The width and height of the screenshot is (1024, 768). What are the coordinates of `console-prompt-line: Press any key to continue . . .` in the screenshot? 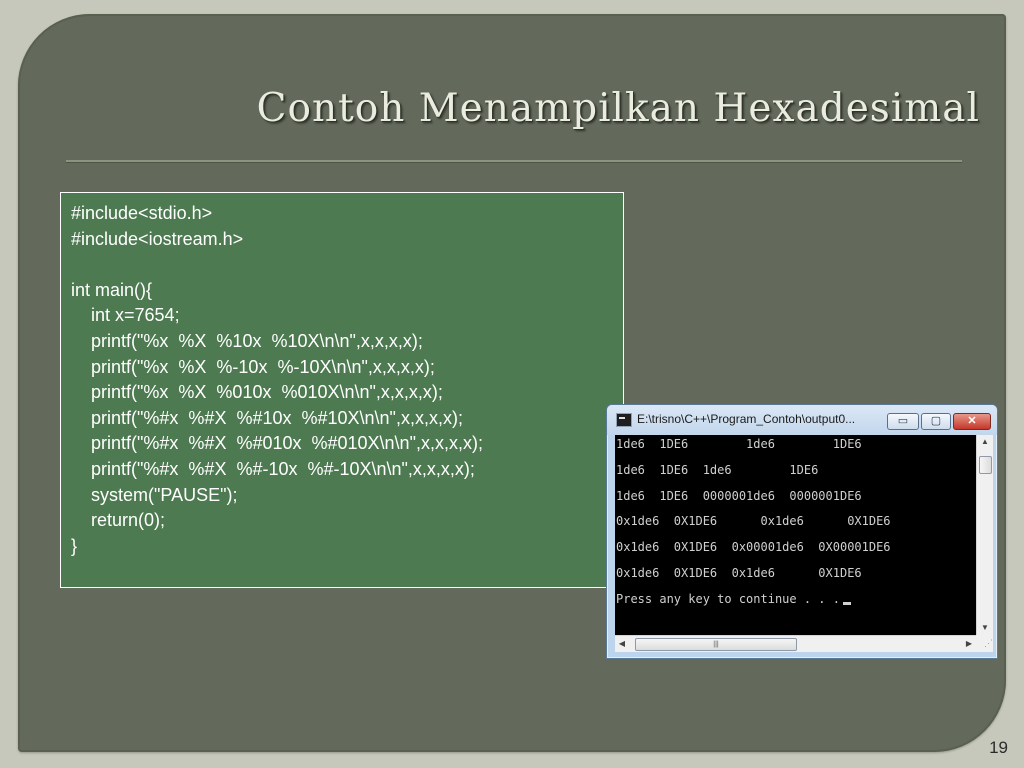 It's located at (796, 605).